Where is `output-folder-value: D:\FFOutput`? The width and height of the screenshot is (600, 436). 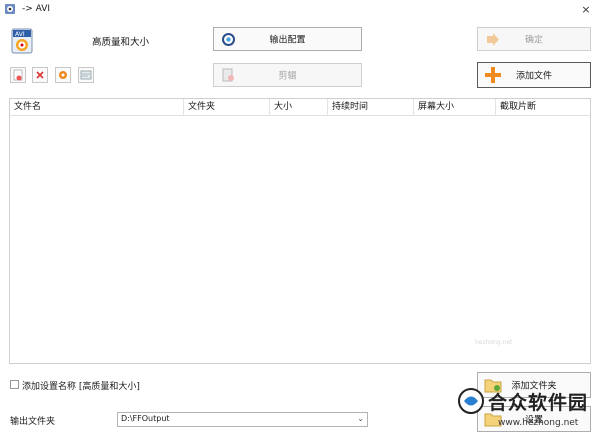 output-folder-value: D:\FFOutput is located at coordinates (145, 418).